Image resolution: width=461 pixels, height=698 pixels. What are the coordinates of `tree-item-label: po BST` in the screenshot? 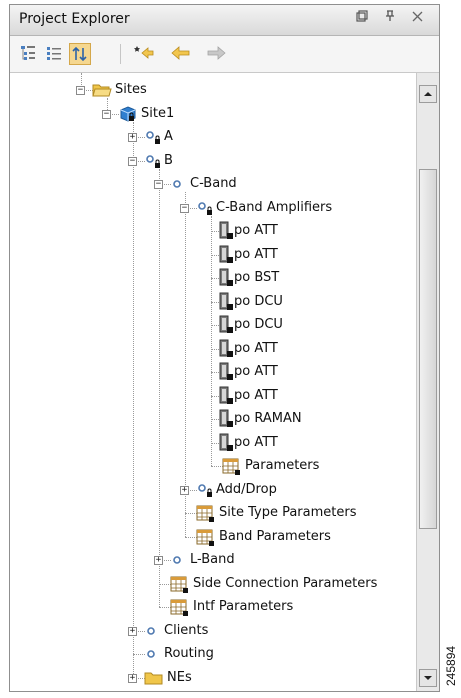 It's located at (257, 277).